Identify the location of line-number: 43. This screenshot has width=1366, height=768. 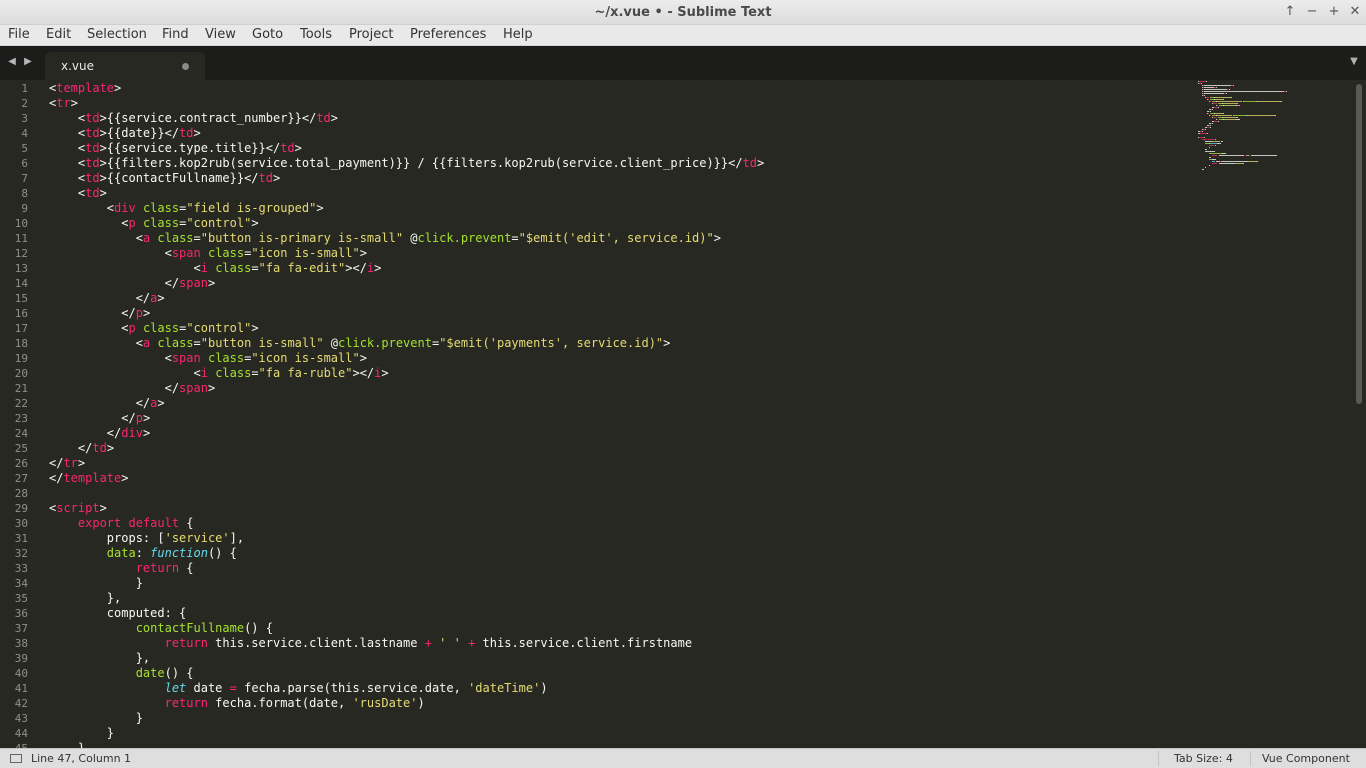
(21, 718).